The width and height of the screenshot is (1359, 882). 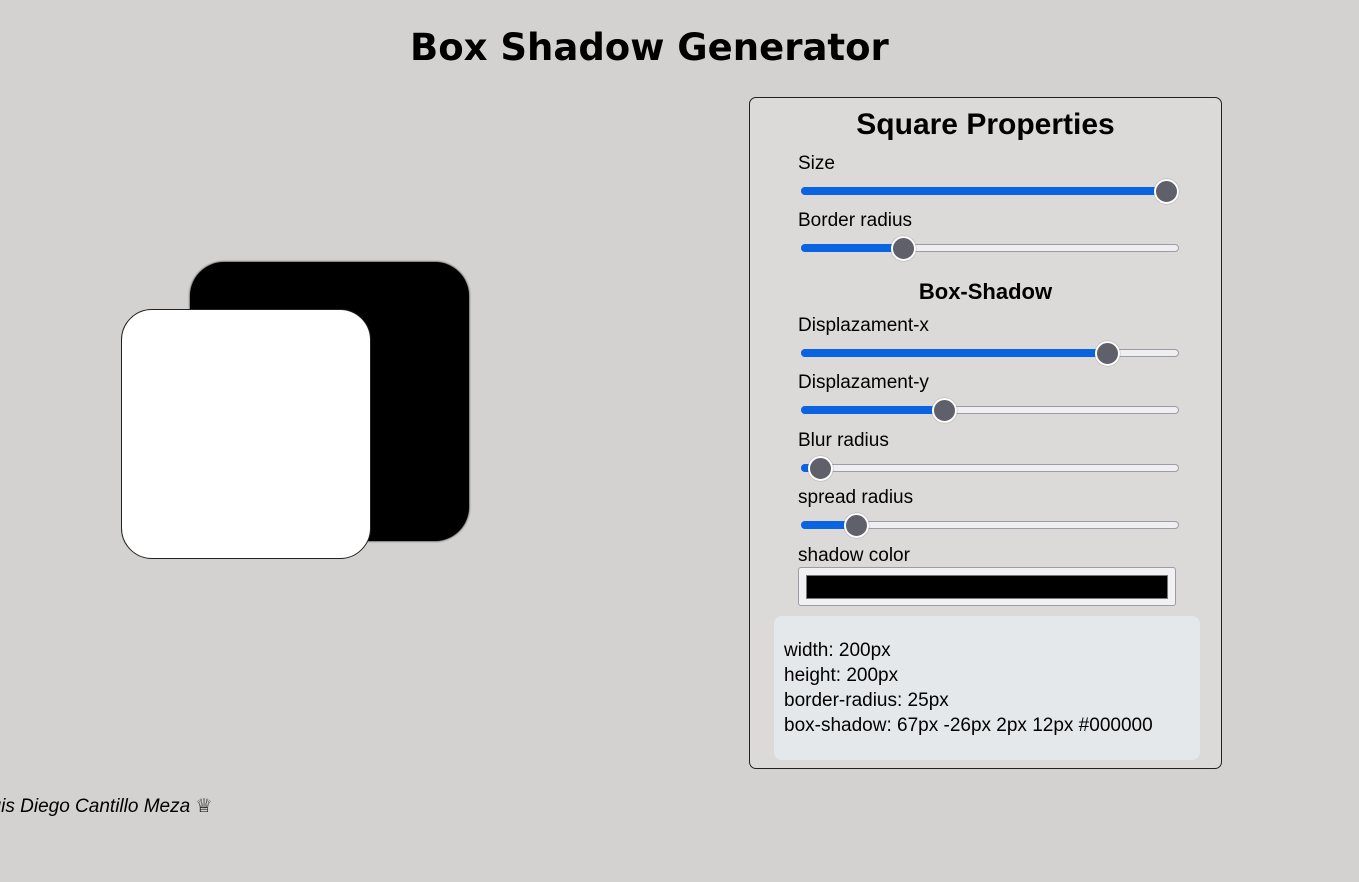 What do you see at coordinates (854, 555) in the screenshot?
I see `shadow-color-label: shadow color` at bounding box center [854, 555].